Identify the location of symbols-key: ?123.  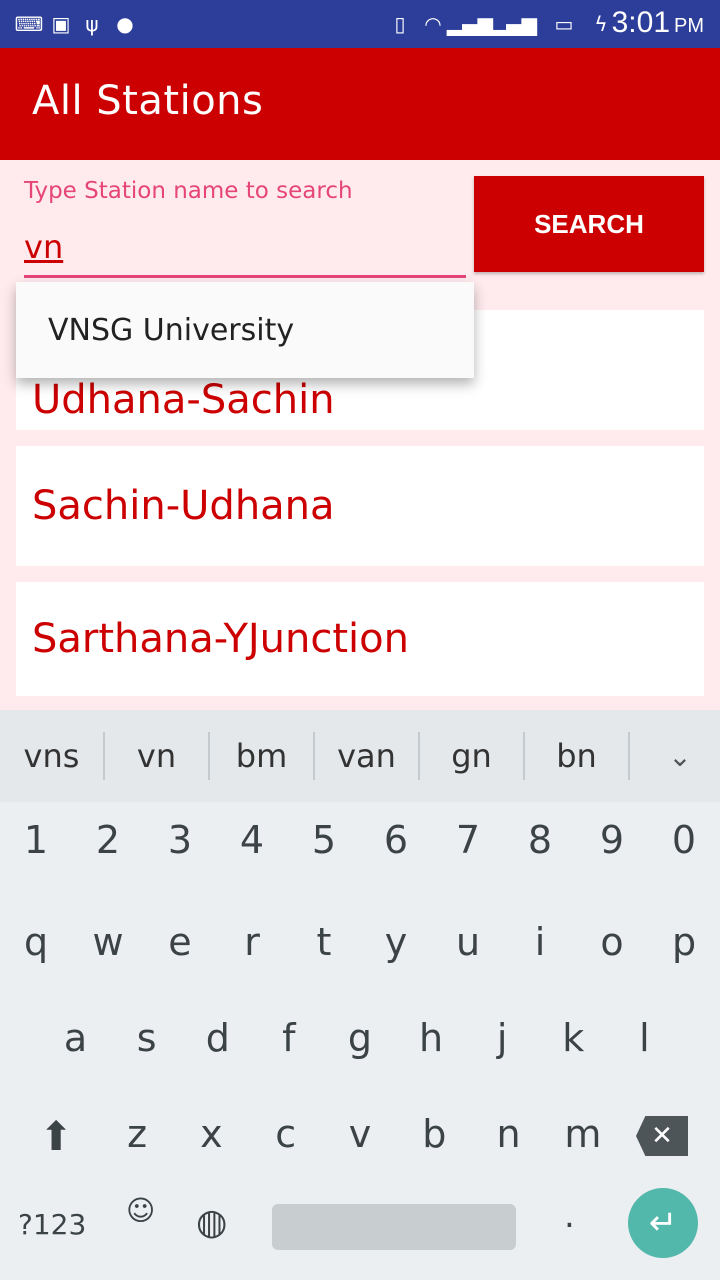
(52, 1224).